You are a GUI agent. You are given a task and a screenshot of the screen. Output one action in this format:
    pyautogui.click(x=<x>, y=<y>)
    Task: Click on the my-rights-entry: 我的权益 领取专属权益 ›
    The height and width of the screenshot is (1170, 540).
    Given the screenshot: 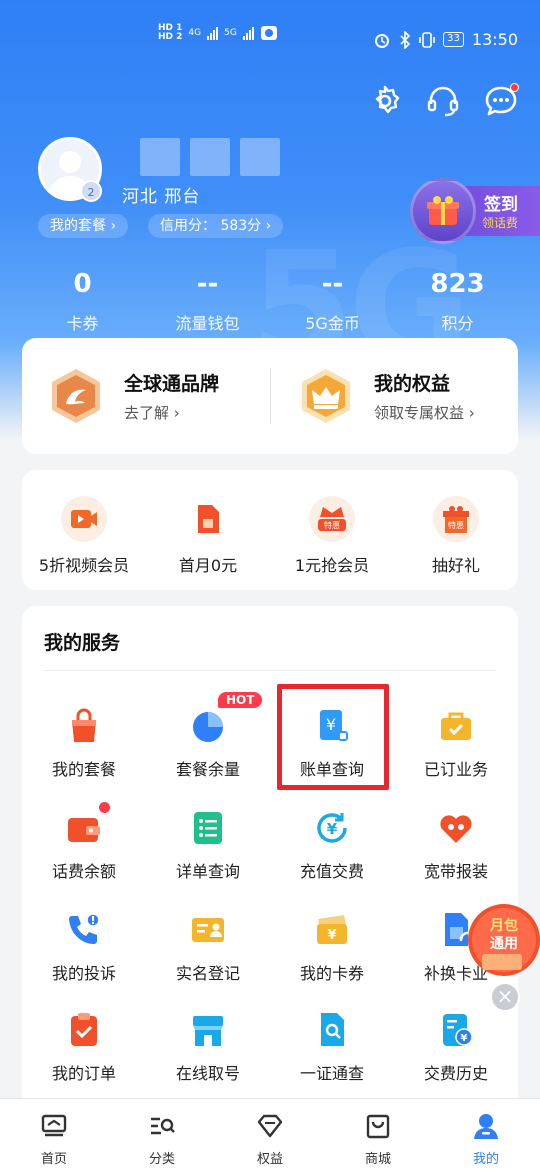 What is the action you would take?
    pyautogui.click(x=385, y=396)
    